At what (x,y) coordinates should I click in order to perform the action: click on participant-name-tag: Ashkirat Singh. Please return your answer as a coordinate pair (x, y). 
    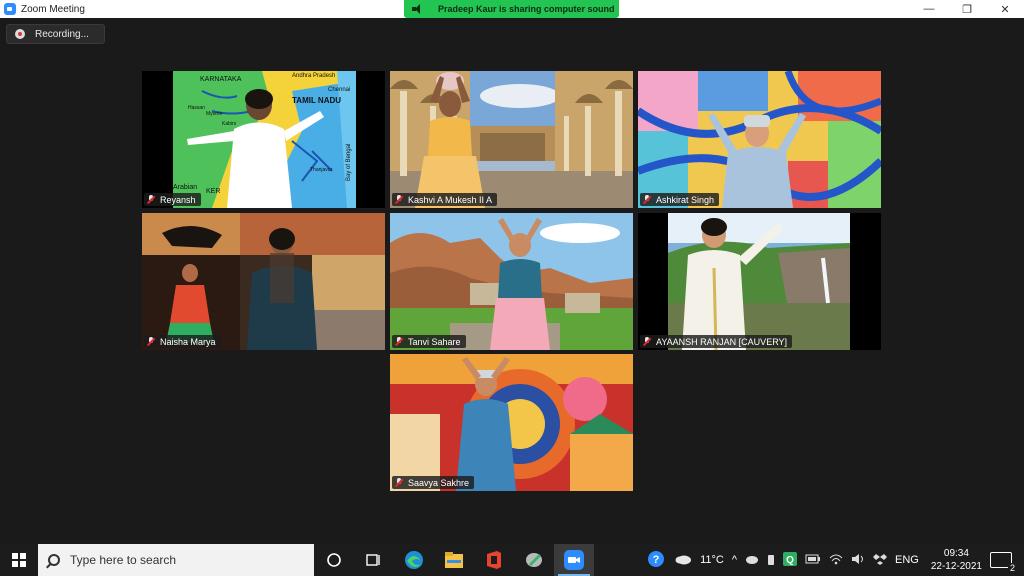
    Looking at the image, I should click on (680, 199).